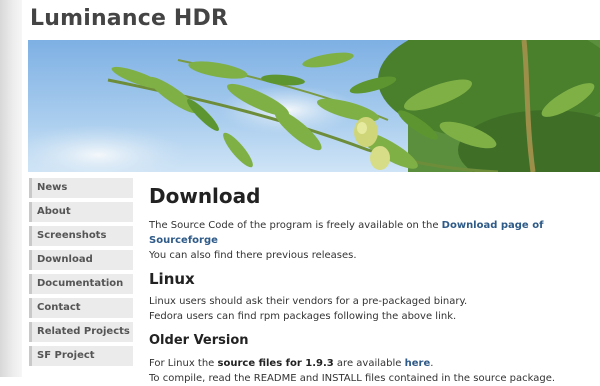  I want to click on older-source-files-text: source files for 1.9.3, so click(275, 363).